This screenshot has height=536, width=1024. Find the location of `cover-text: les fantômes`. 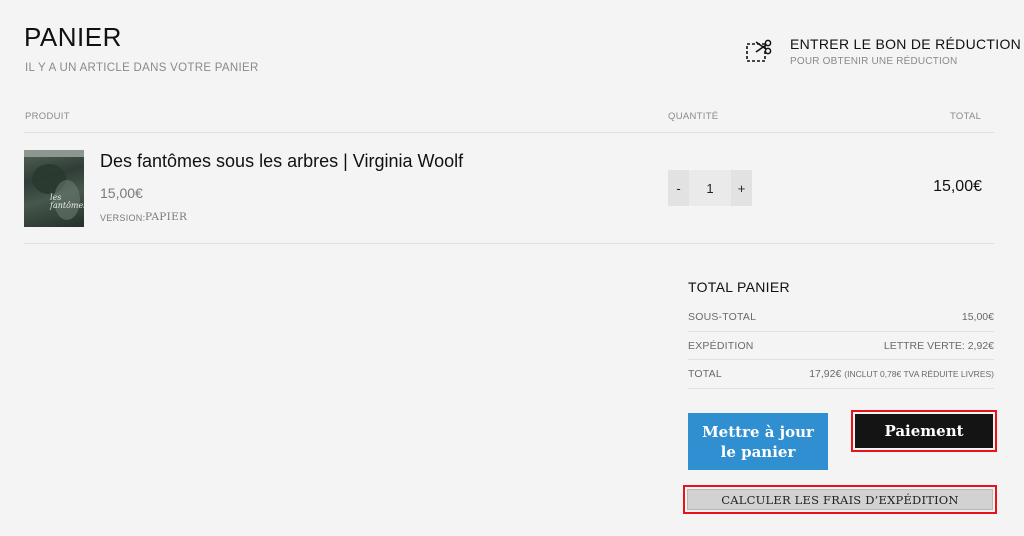

cover-text: les fantômes is located at coordinates (67, 201).